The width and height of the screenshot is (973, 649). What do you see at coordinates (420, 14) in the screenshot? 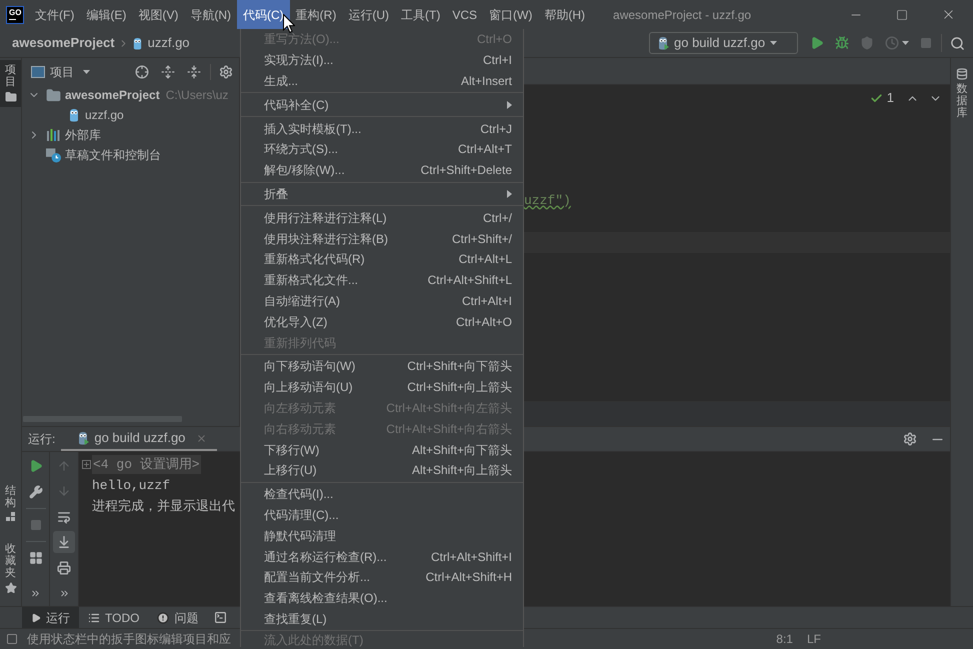
I see `menu-bar-item: 工具(T)` at bounding box center [420, 14].